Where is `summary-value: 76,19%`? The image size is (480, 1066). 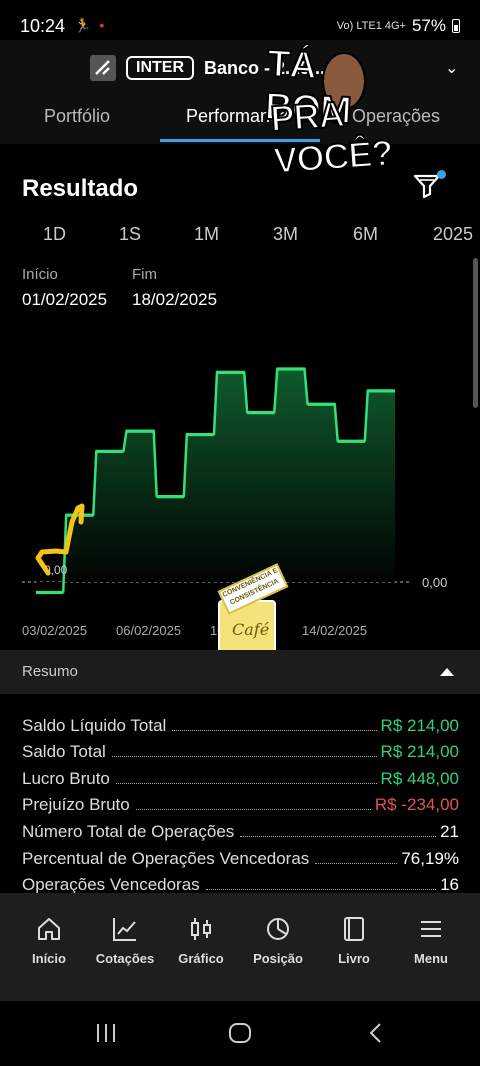
summary-value: 76,19% is located at coordinates (430, 858).